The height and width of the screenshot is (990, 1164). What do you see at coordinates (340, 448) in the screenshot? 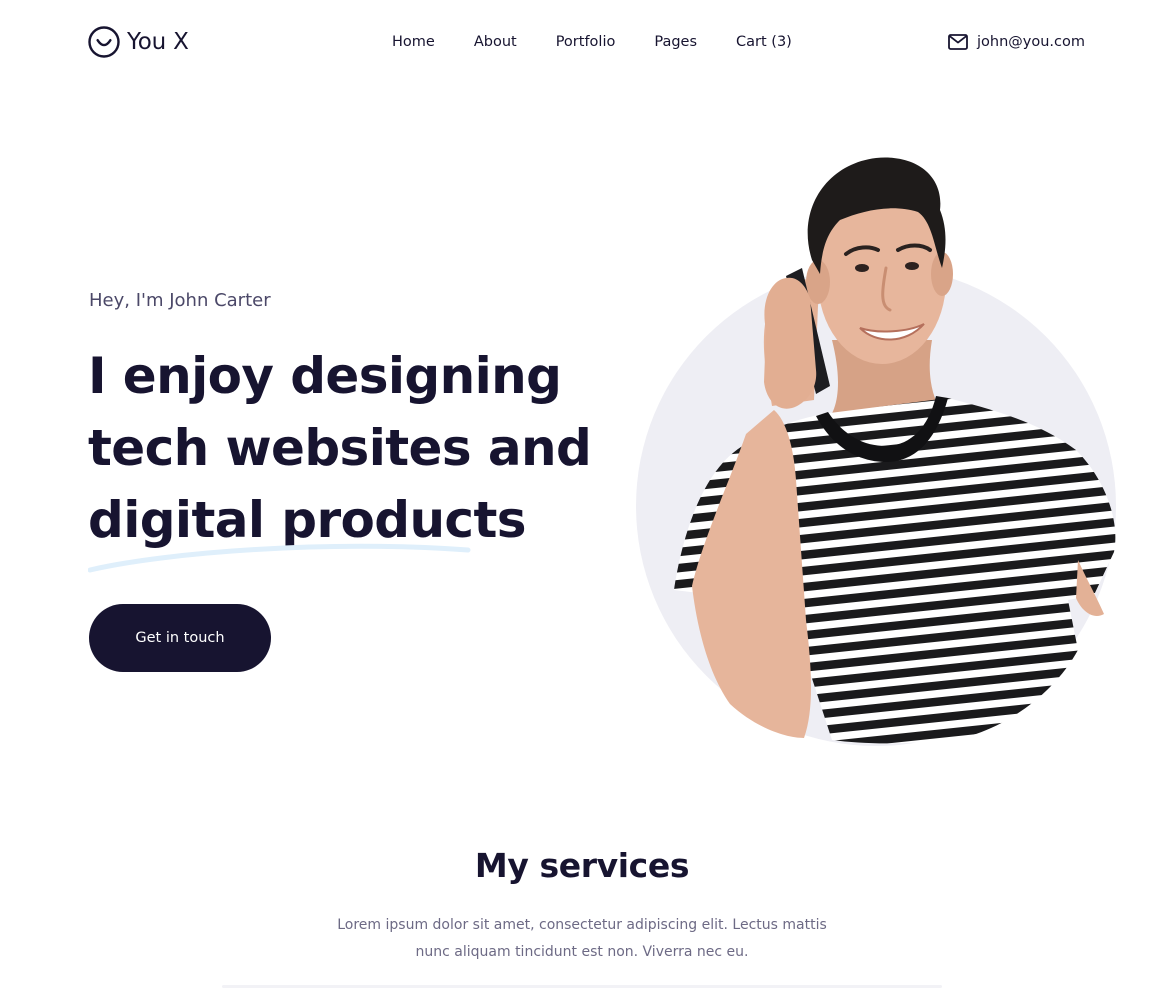
I see `hero-headline-line-2: tech websites and` at bounding box center [340, 448].